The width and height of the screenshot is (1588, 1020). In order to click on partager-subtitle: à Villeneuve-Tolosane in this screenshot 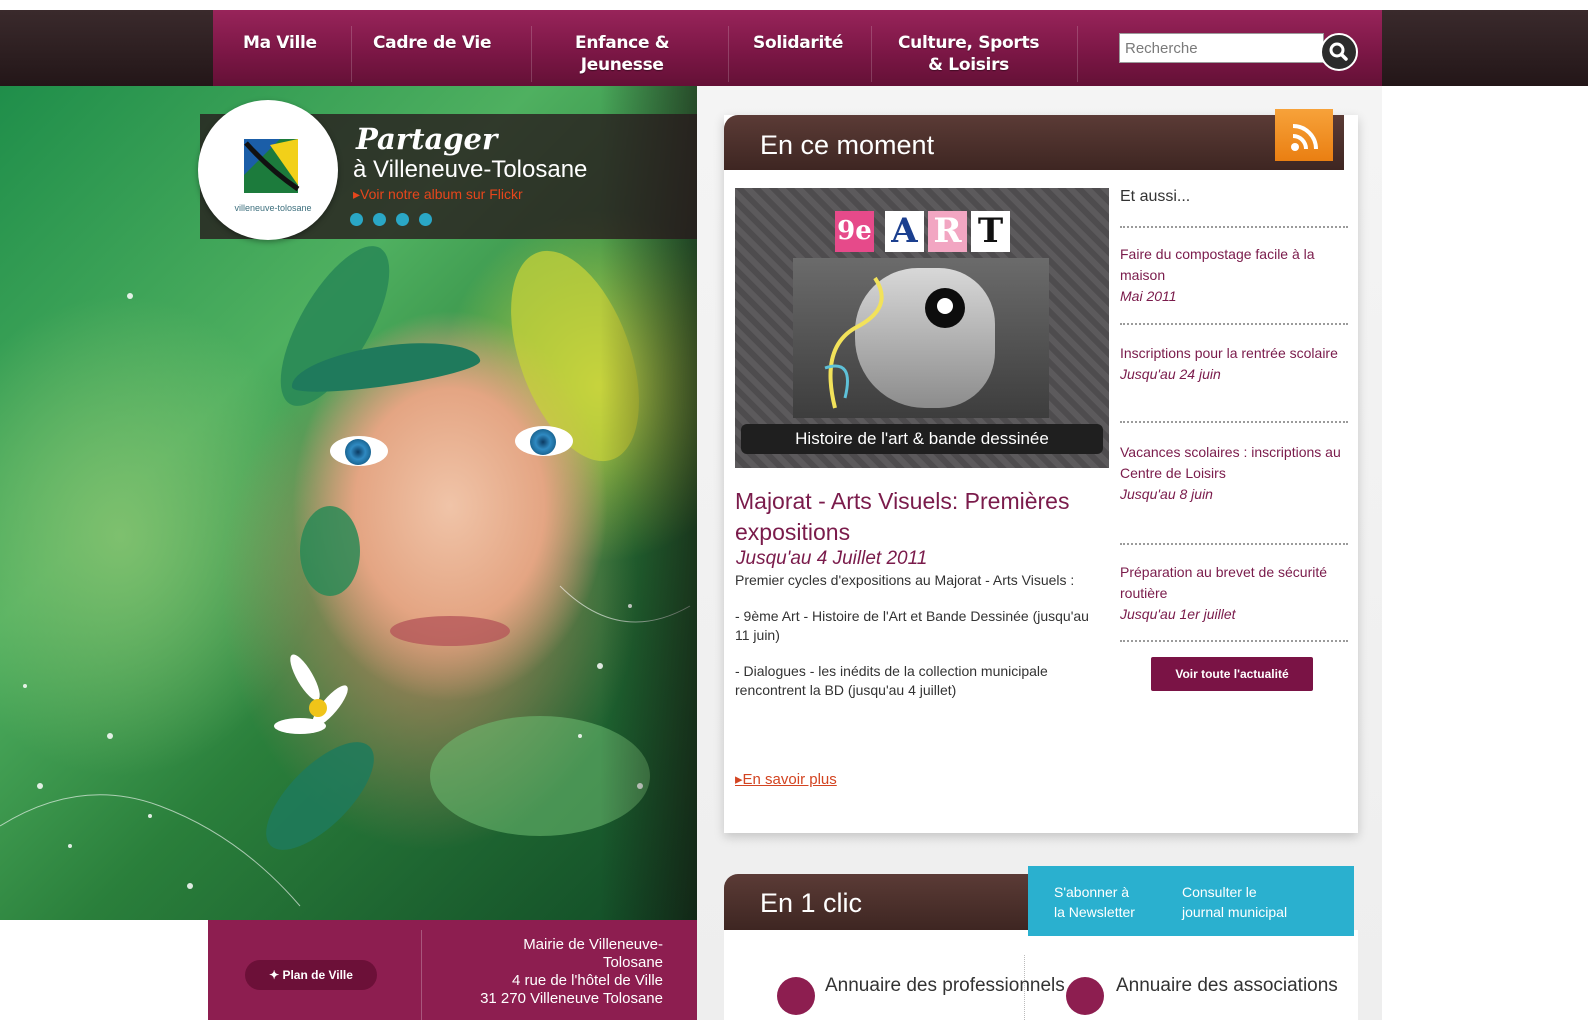, I will do `click(470, 169)`.